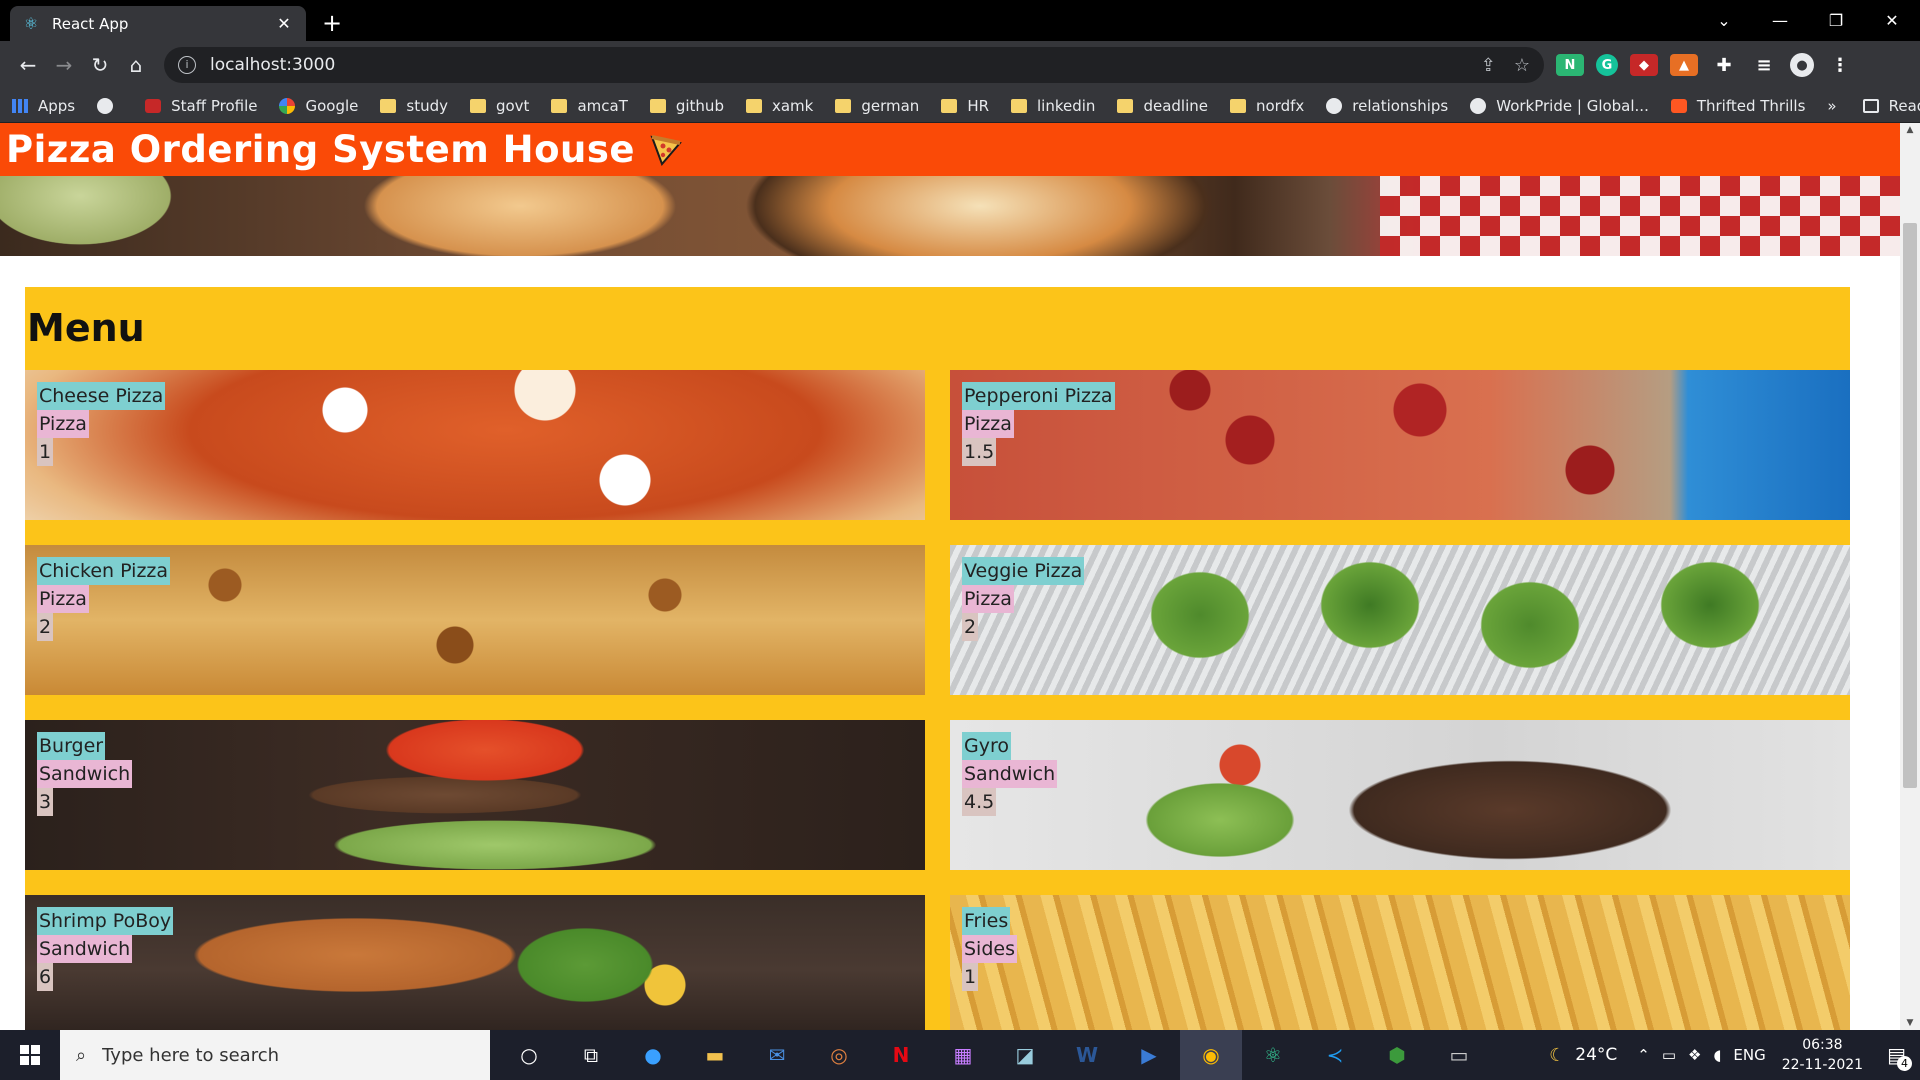 This screenshot has height=1080, width=1920. I want to click on bookmark-item: xamk, so click(779, 106).